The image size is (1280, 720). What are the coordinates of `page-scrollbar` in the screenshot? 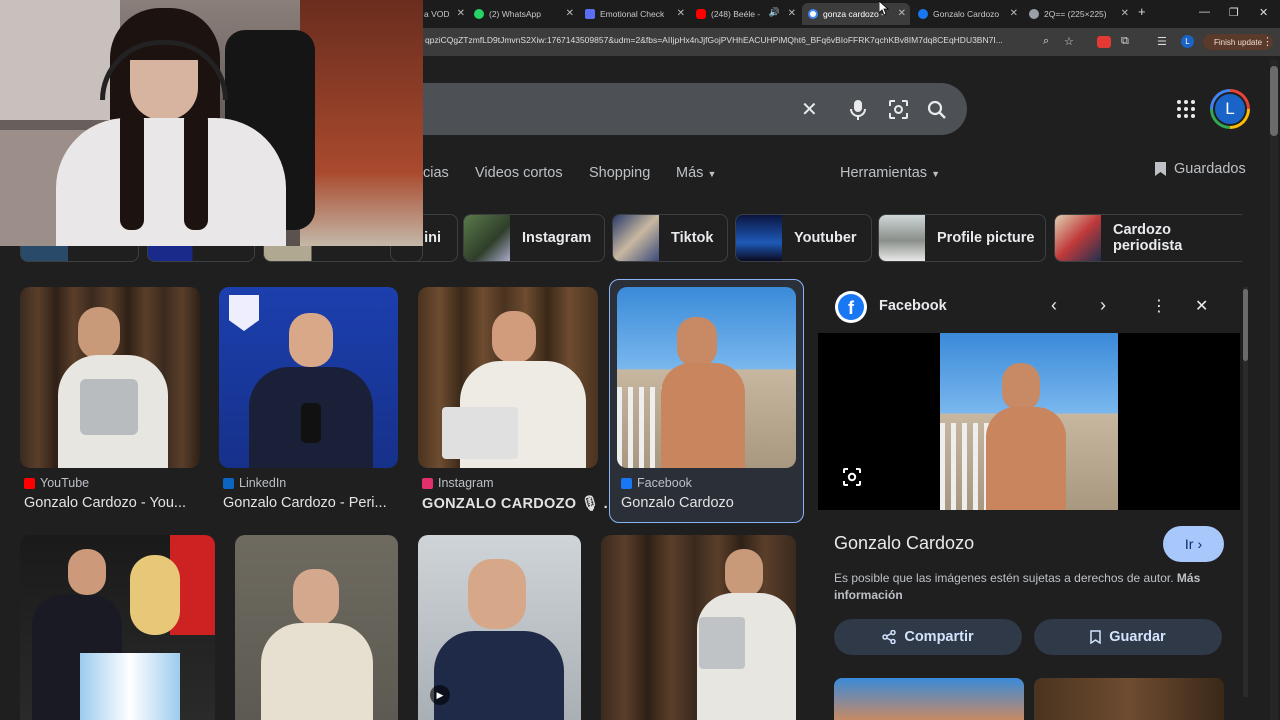 It's located at (1274, 390).